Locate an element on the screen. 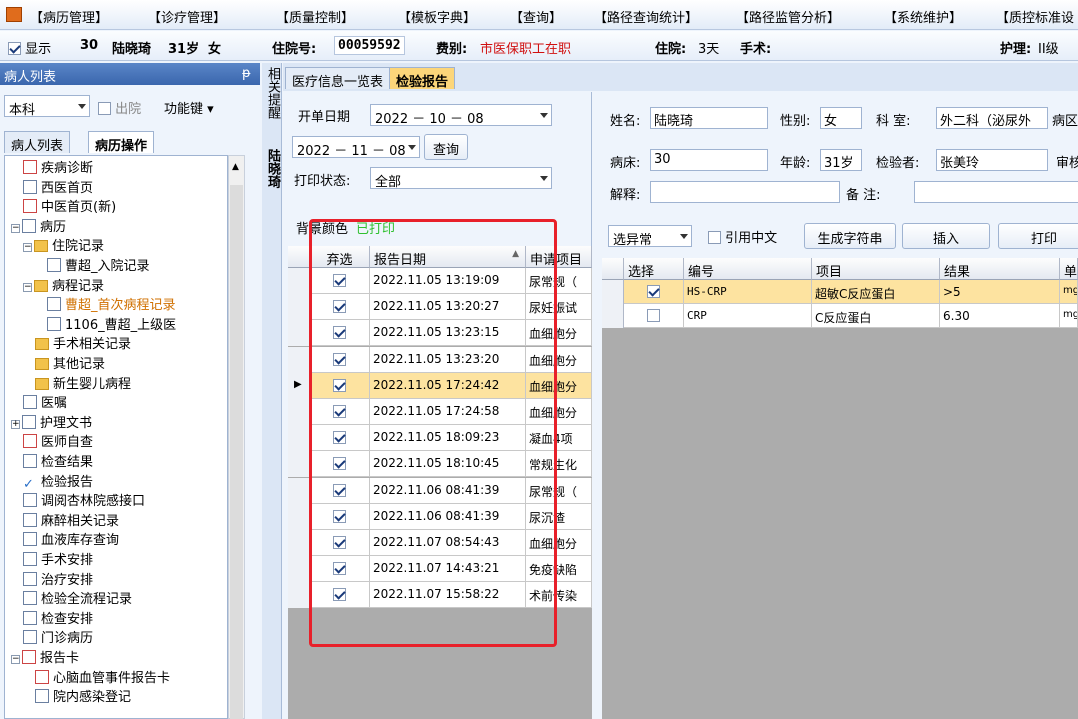 This screenshot has height=719, width=1078. tree-item: 心脑血管事件报告卡 is located at coordinates (102, 678).